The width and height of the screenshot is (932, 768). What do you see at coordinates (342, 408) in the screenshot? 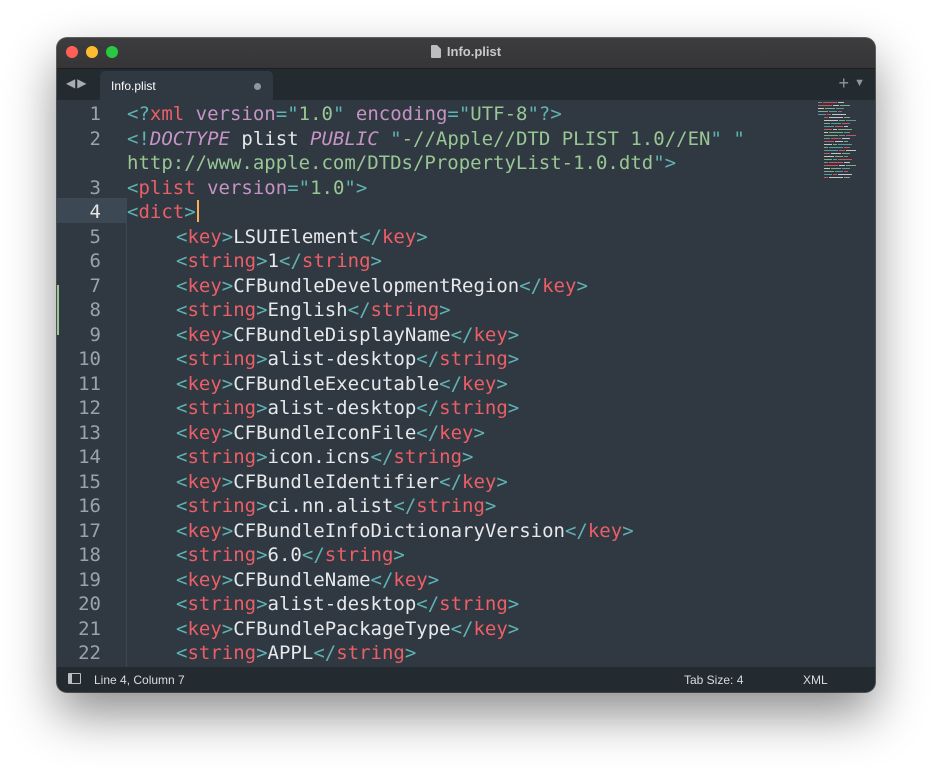
I see `code-token: alist-desktop` at bounding box center [342, 408].